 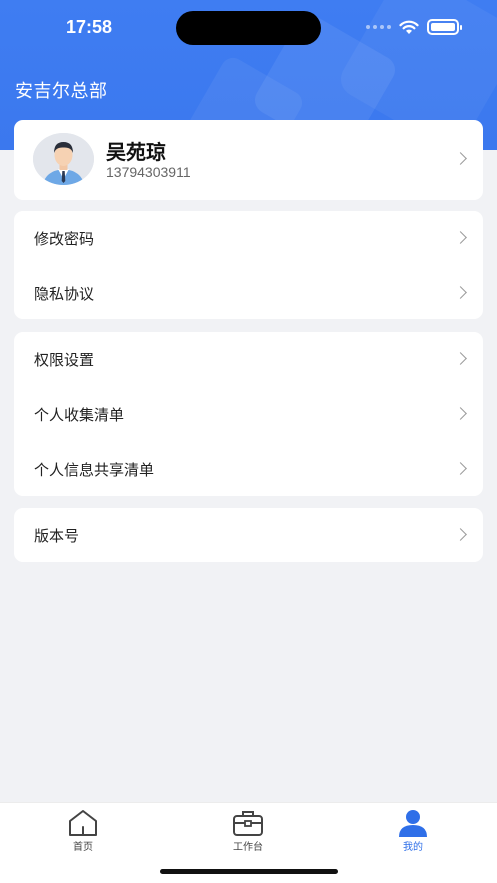 What do you see at coordinates (248, 469) in the screenshot?
I see `menu-item-info-sharing-list: 个人信息共享清单` at bounding box center [248, 469].